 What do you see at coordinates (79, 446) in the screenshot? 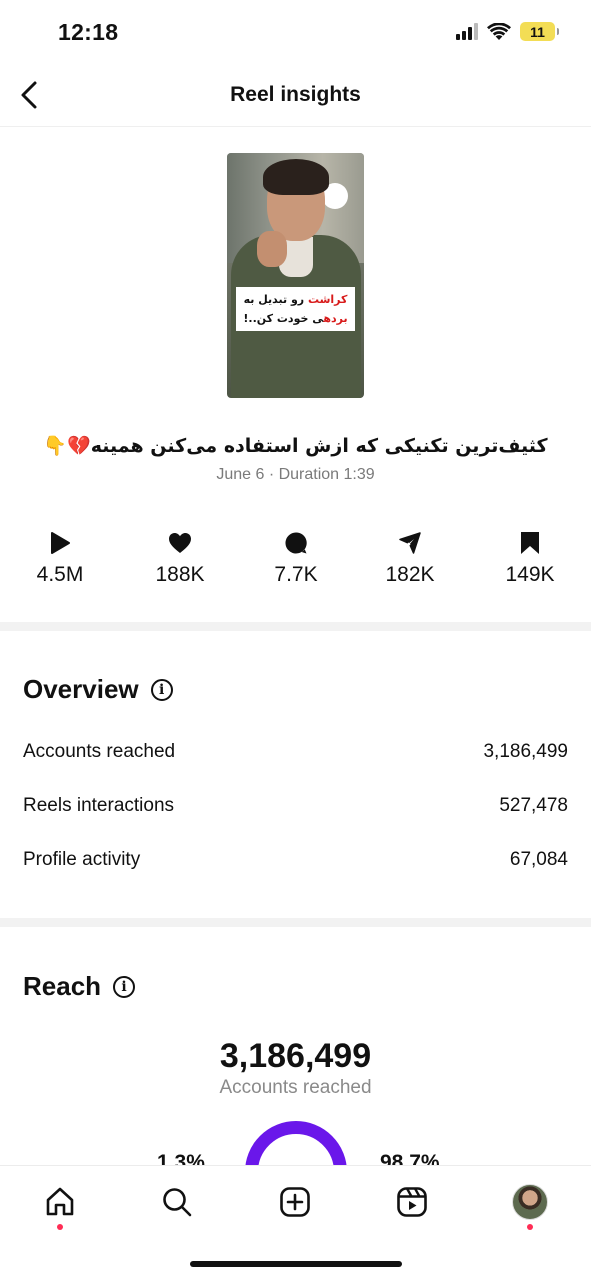
I see `broken-heart-emoji: 💔` at bounding box center [79, 446].